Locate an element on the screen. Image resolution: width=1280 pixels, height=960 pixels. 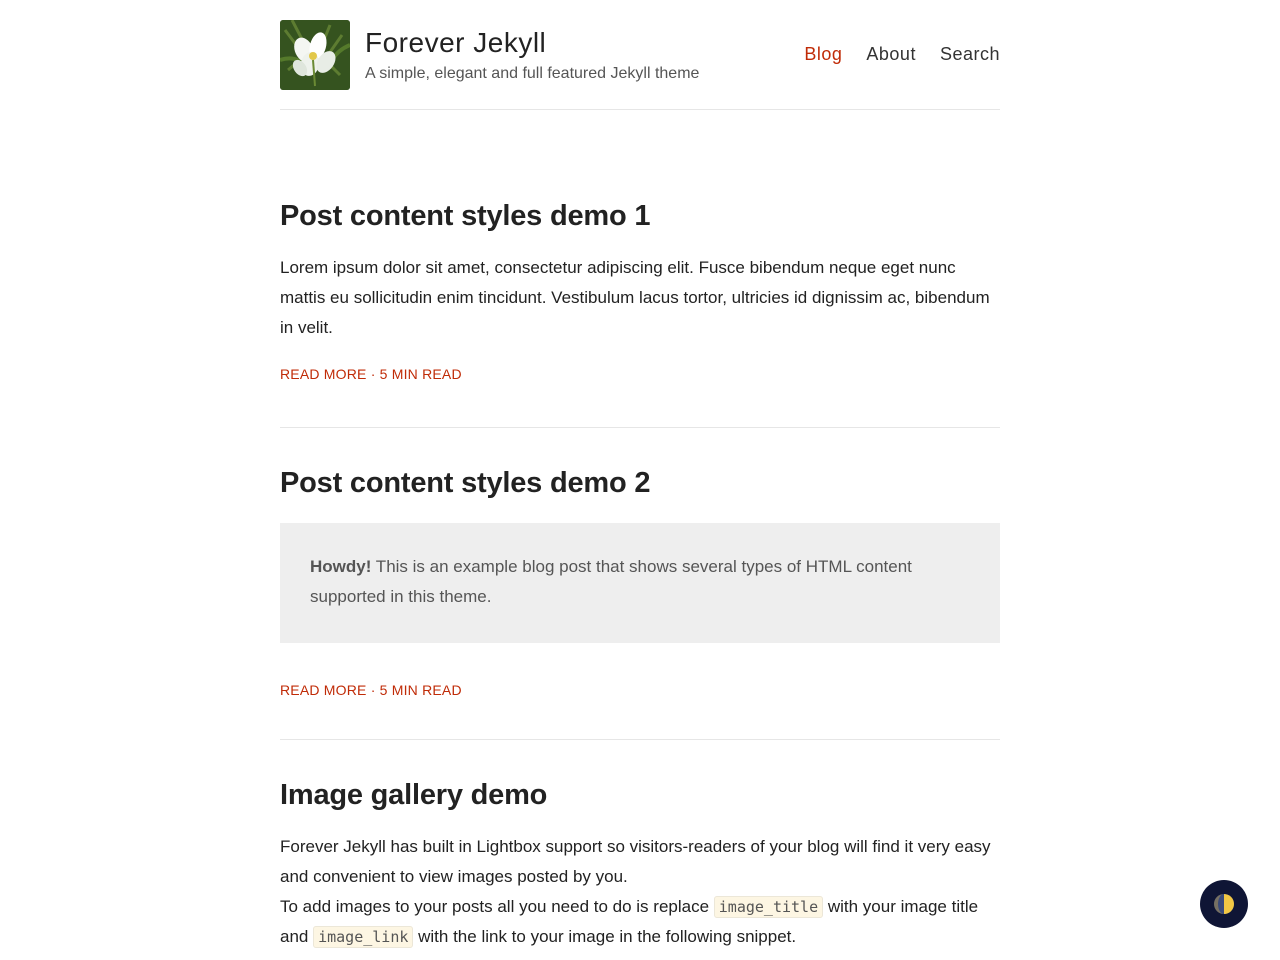
site-logo is located at coordinates (315, 55).